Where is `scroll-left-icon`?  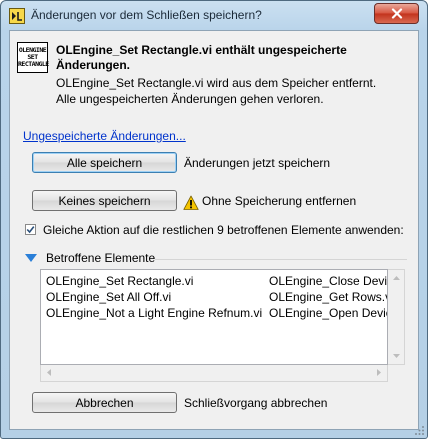
scroll-left-icon is located at coordinates (49, 372).